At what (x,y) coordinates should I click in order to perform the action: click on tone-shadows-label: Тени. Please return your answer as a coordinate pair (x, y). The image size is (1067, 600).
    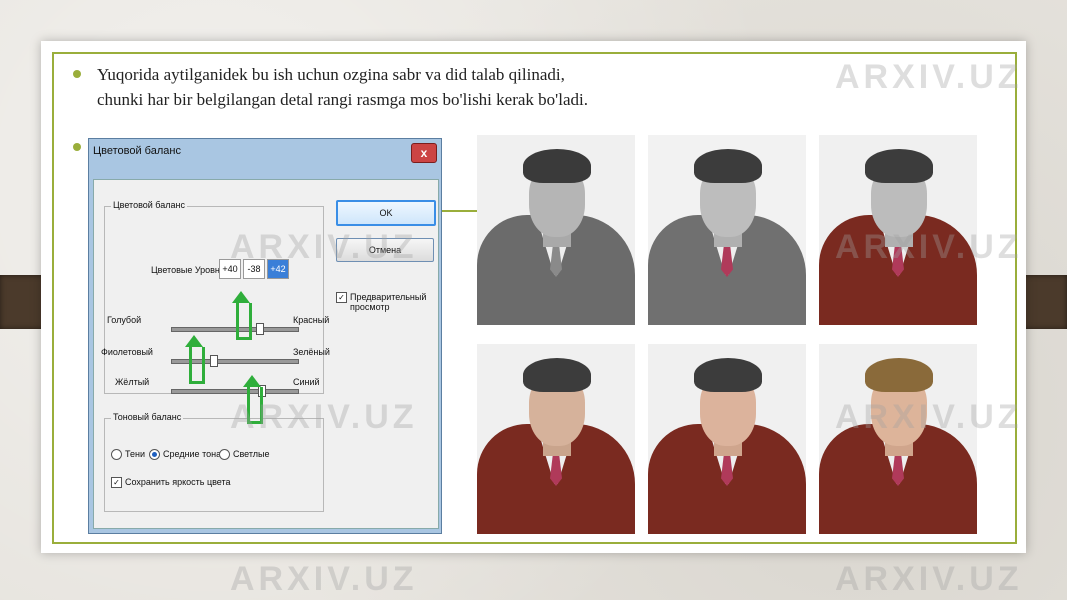
    Looking at the image, I should click on (135, 454).